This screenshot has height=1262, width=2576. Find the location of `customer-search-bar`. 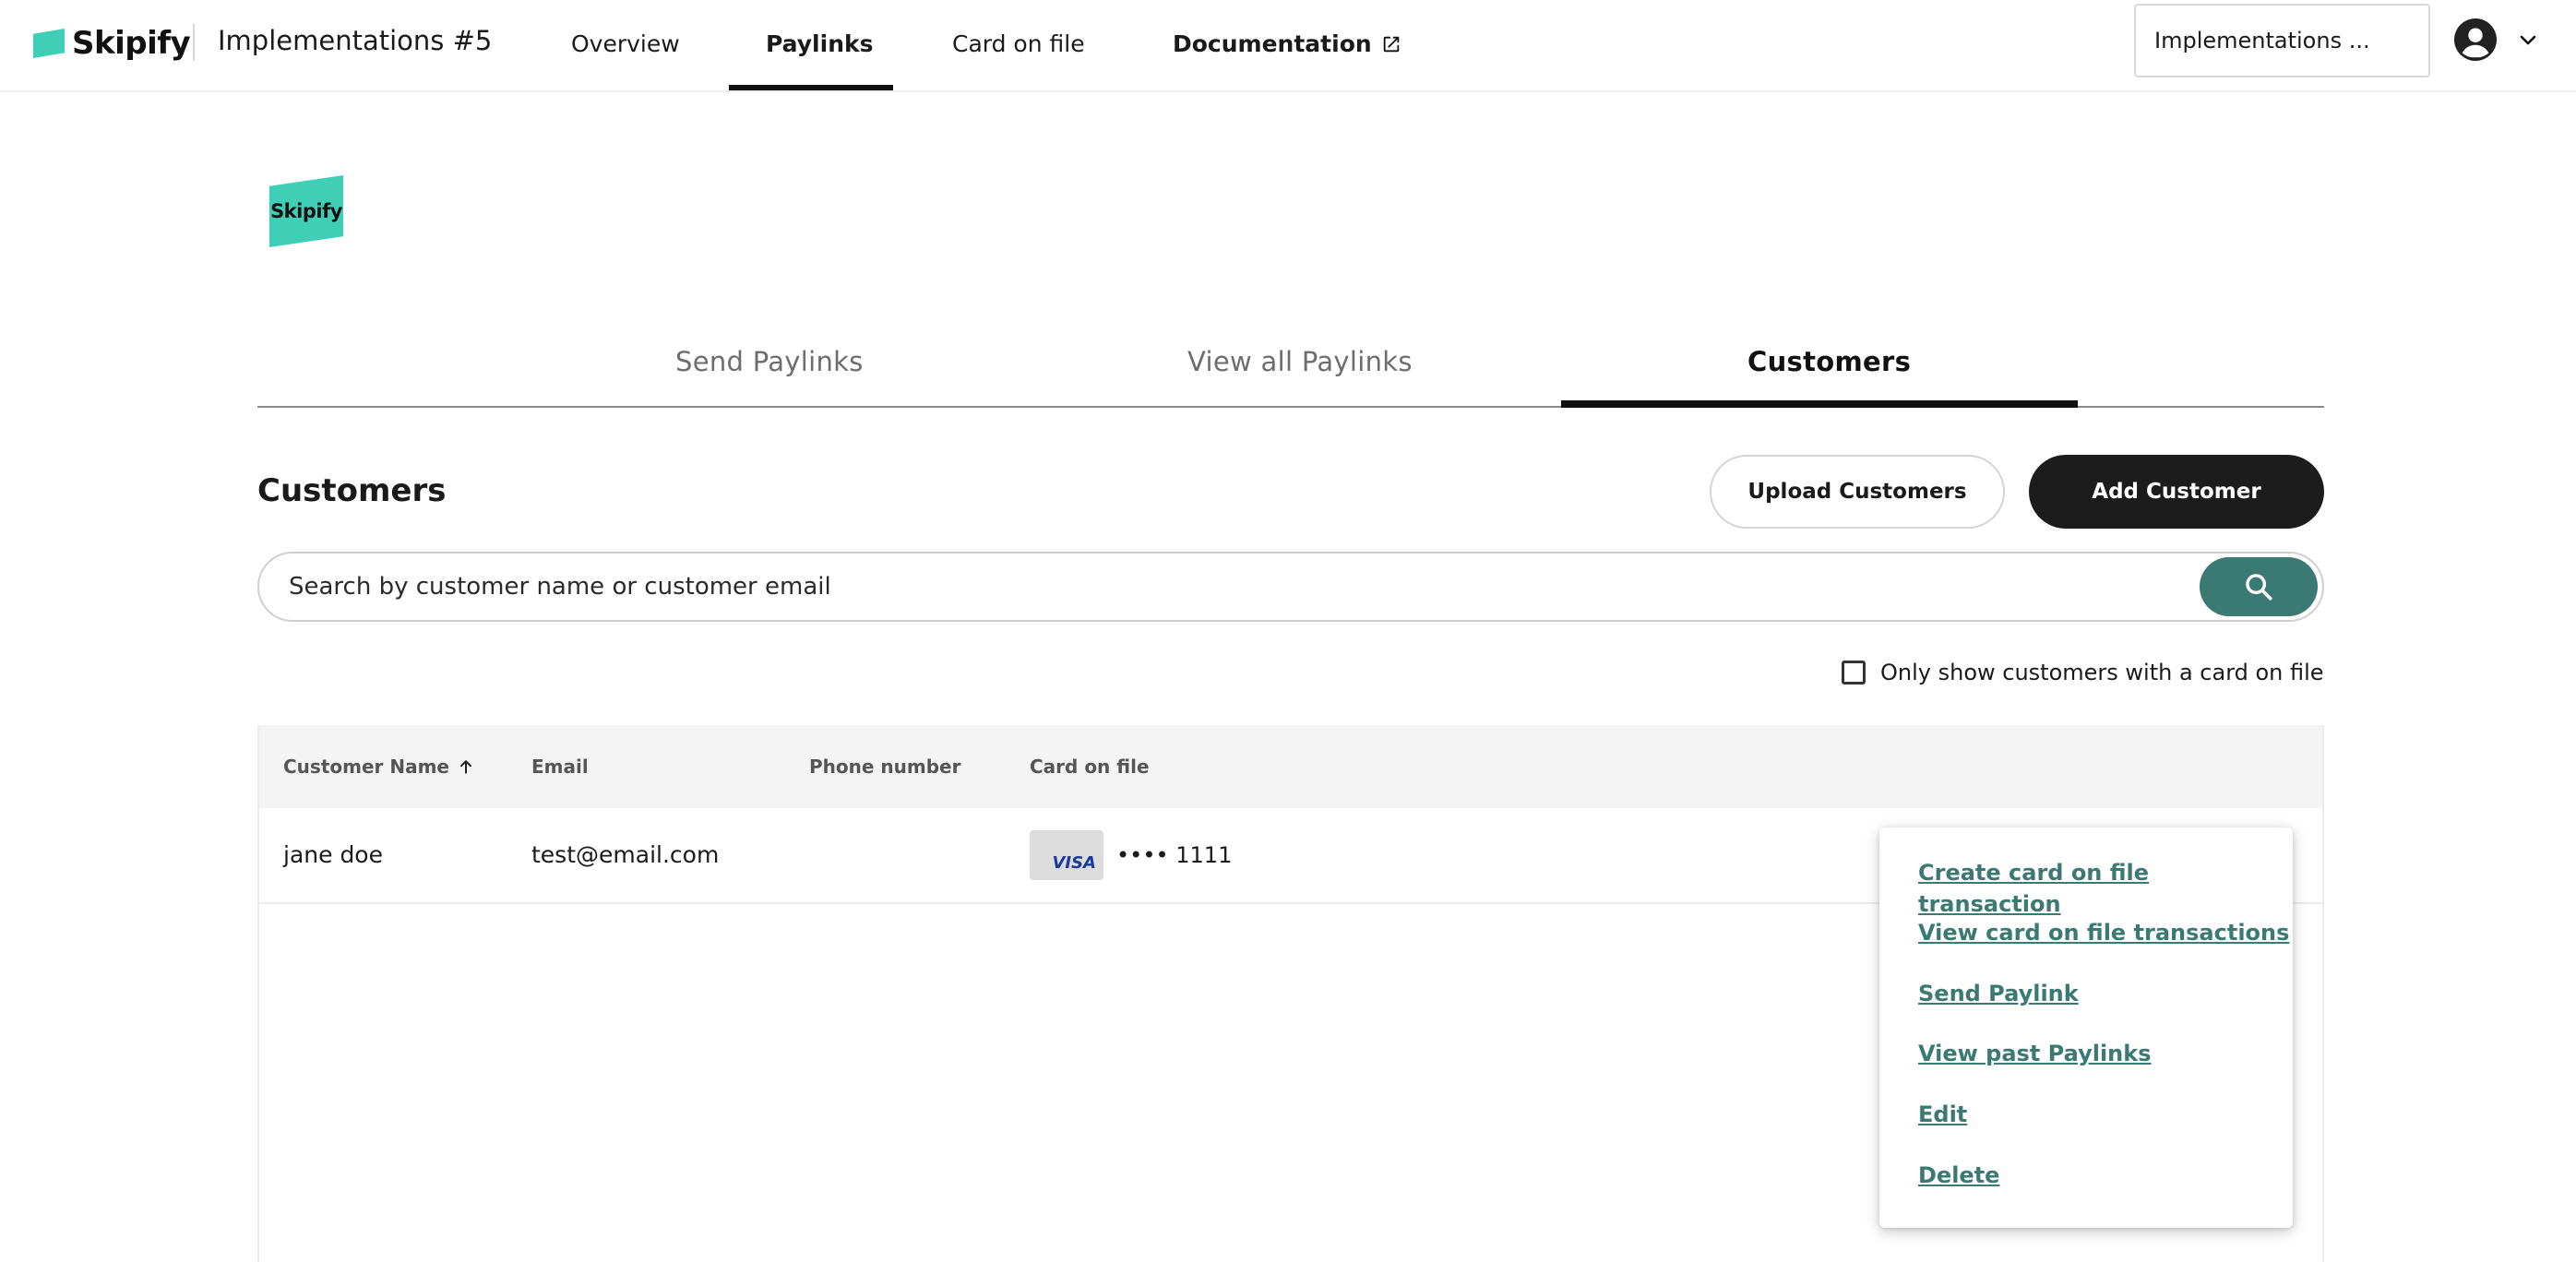

customer-search-bar is located at coordinates (1290, 587).